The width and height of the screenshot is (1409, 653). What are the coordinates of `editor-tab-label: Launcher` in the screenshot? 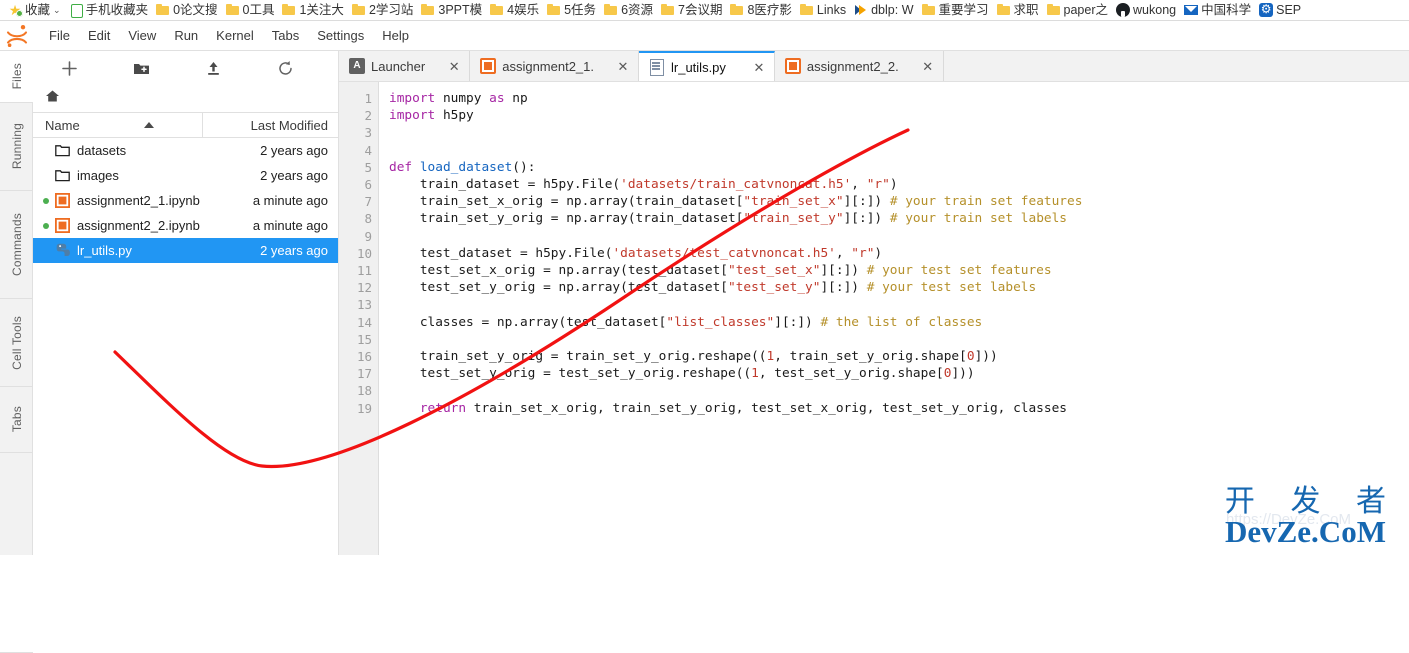 It's located at (398, 66).